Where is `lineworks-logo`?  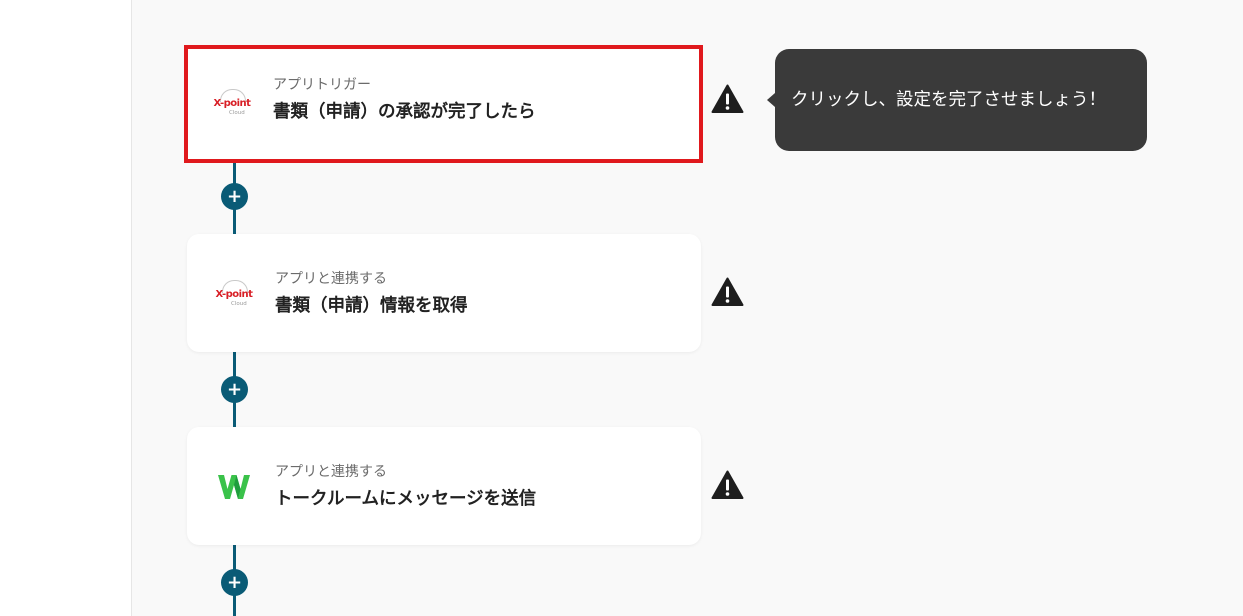
lineworks-logo is located at coordinates (234, 487).